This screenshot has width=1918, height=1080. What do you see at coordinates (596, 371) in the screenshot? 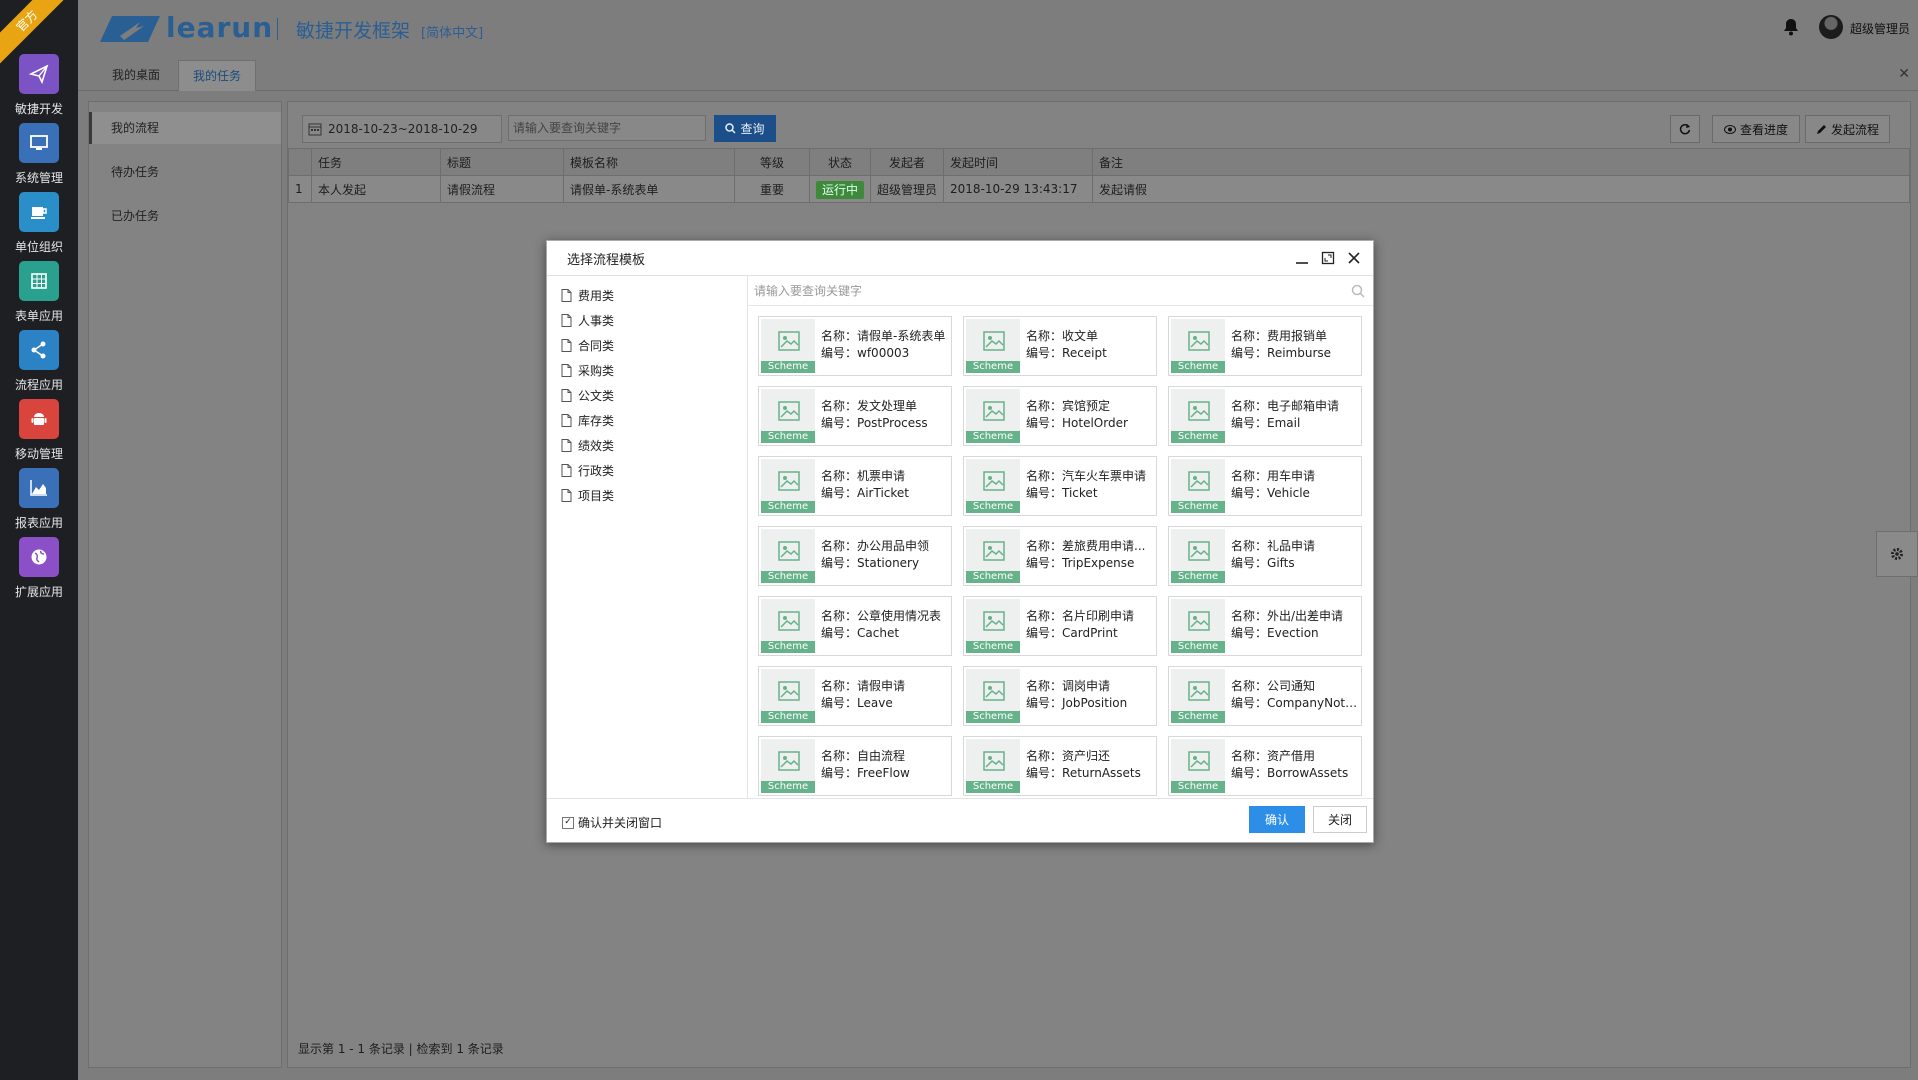
I see `category-label: 采购类` at bounding box center [596, 371].